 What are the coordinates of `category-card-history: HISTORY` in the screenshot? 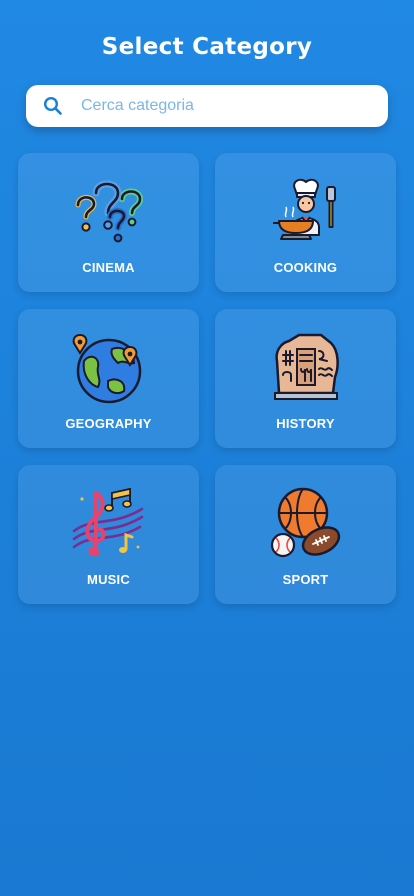 It's located at (305, 378).